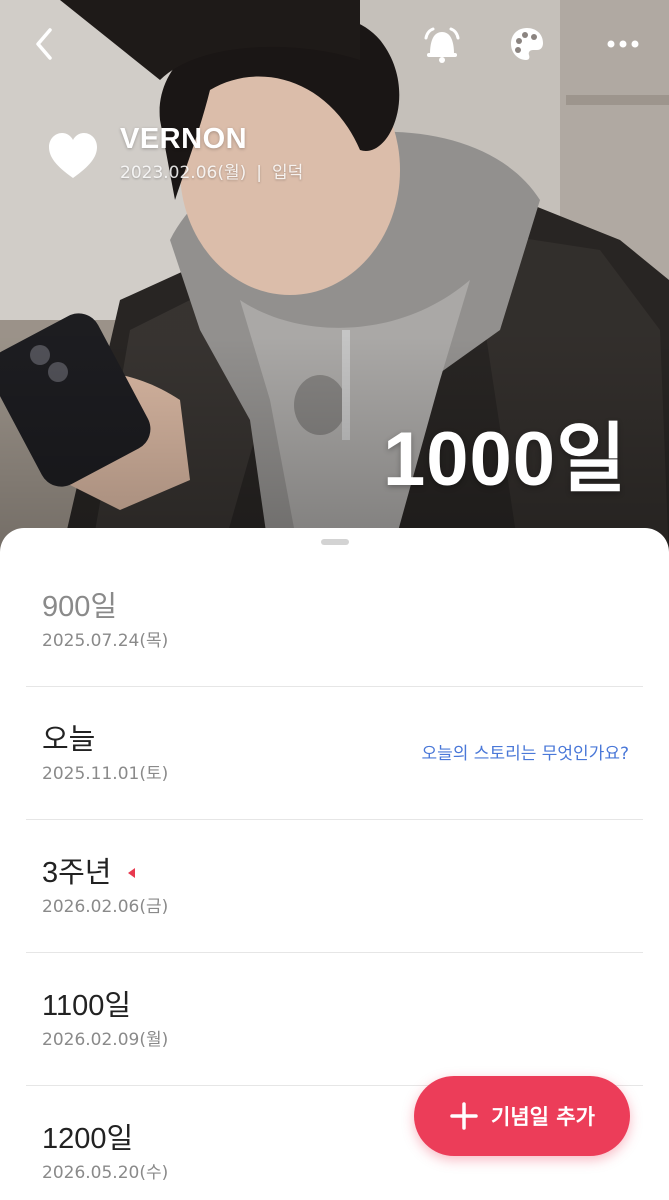 The width and height of the screenshot is (669, 1200). Describe the element at coordinates (105, 1040) in the screenshot. I see `anniversary-date: 2026.02.09(월)` at that location.